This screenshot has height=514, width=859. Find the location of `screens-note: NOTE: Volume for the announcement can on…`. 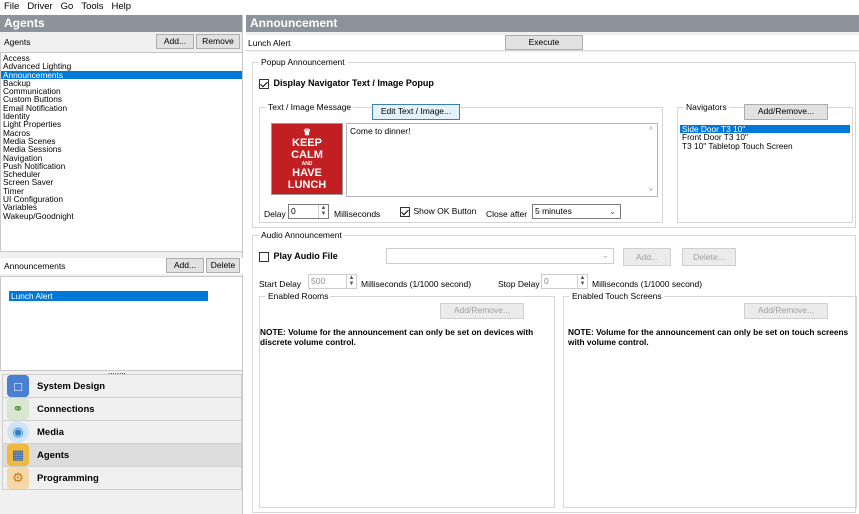

screens-note: NOTE: Volume for the announcement can on… is located at coordinates (708, 337).